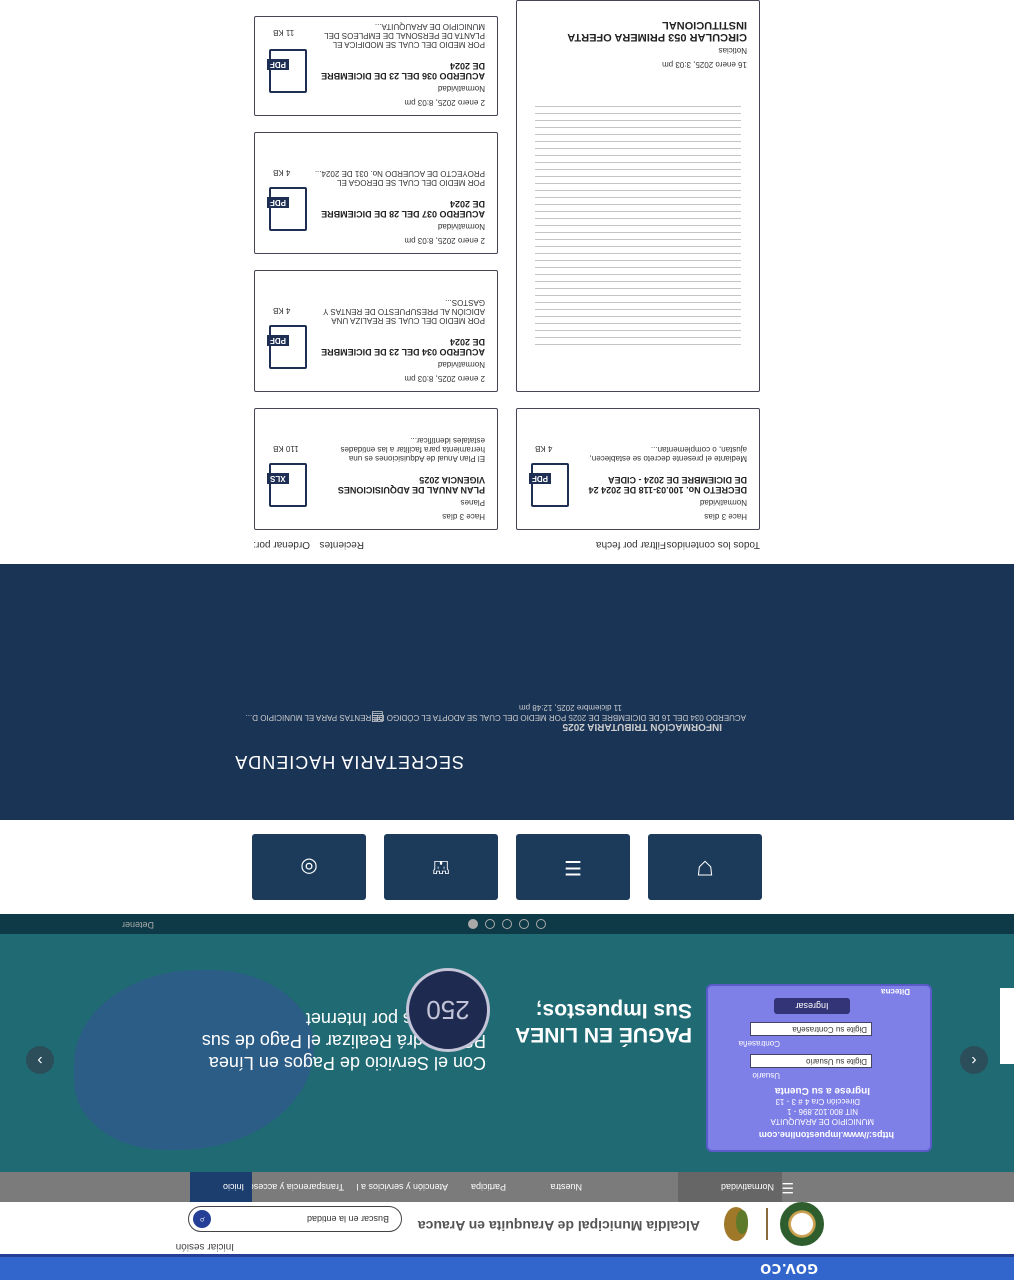 This screenshot has width=1014, height=1280. I want to click on doc-size: 110 KB, so click(286, 448).